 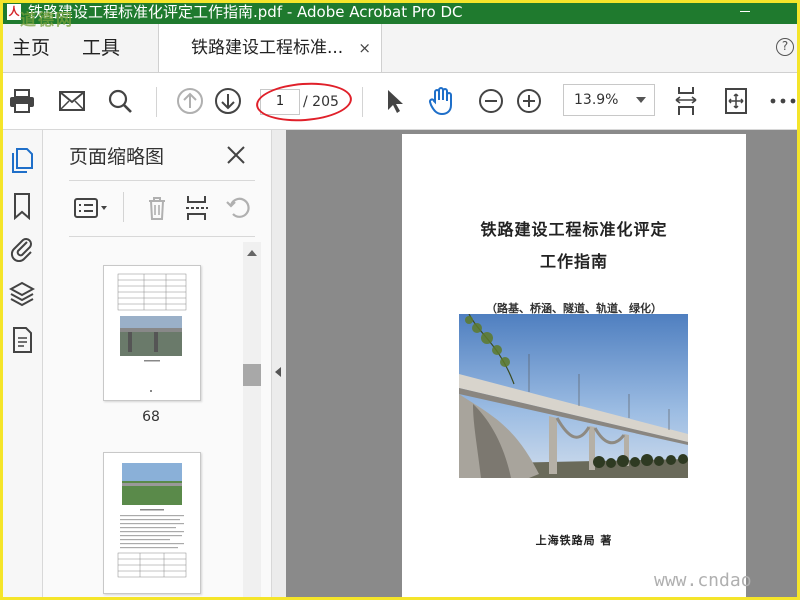 I want to click on menu-tools: 工具, so click(x=101, y=48).